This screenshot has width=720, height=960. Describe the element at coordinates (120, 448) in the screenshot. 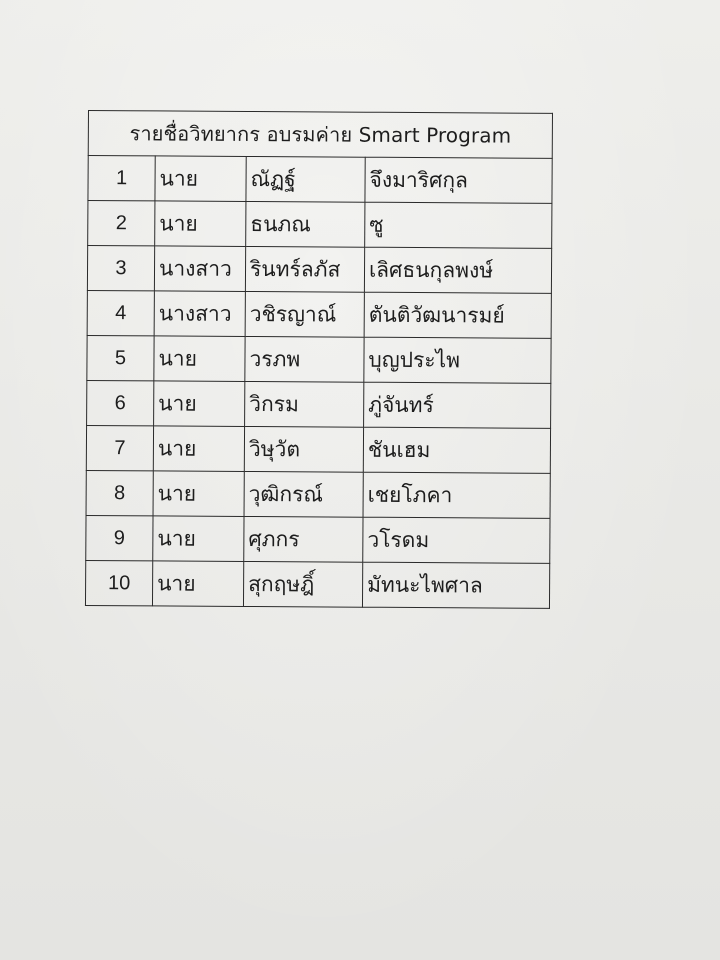

I see `row-number: 7` at that location.